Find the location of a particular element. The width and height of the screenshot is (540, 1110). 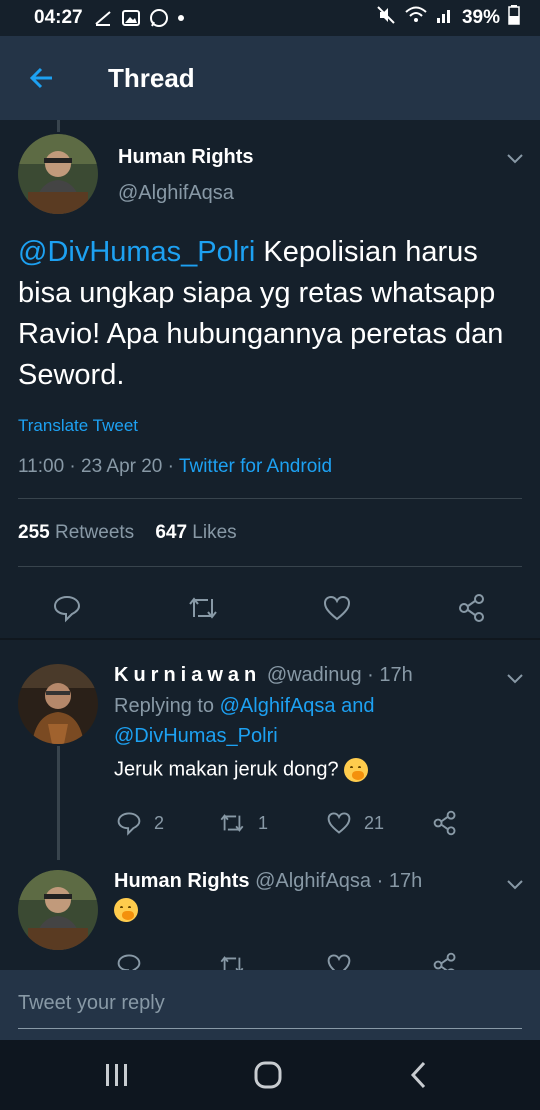

status-right: 39% is located at coordinates (448, 18).